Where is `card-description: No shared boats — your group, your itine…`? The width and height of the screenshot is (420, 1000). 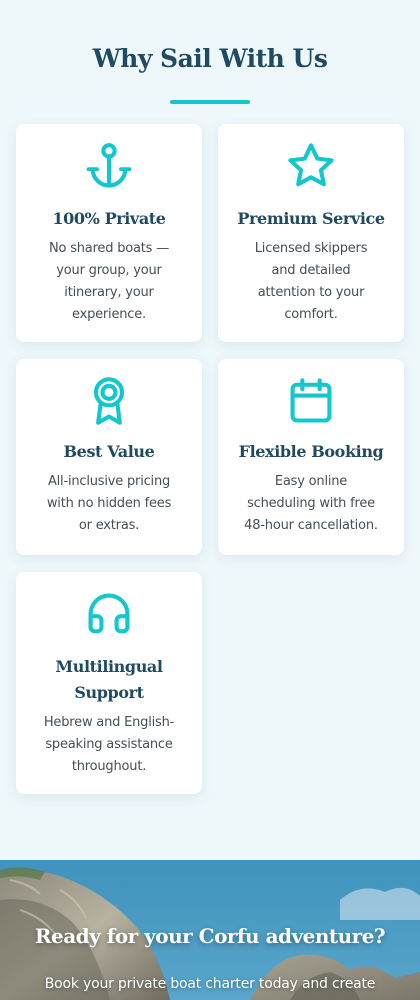
card-description: No shared boats — your group, your itine… is located at coordinates (109, 282).